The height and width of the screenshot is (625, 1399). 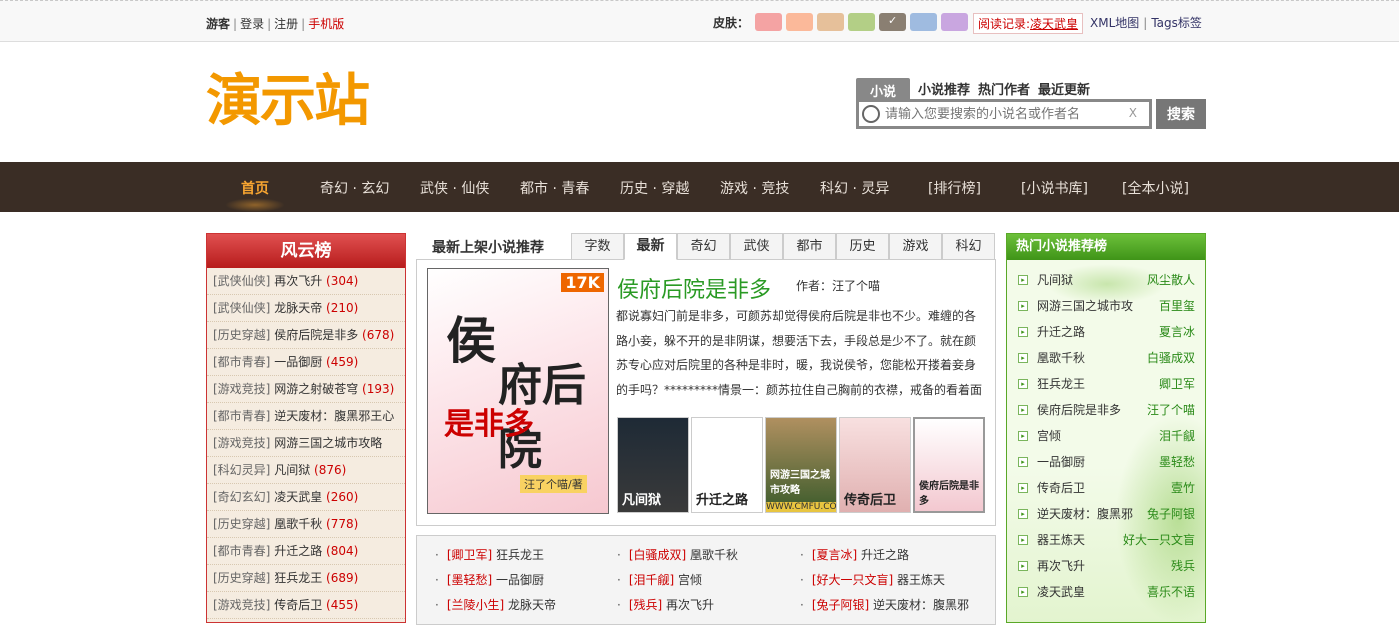 I want to click on list-item: ▸再次飞升残兵, so click(x=1106, y=566).